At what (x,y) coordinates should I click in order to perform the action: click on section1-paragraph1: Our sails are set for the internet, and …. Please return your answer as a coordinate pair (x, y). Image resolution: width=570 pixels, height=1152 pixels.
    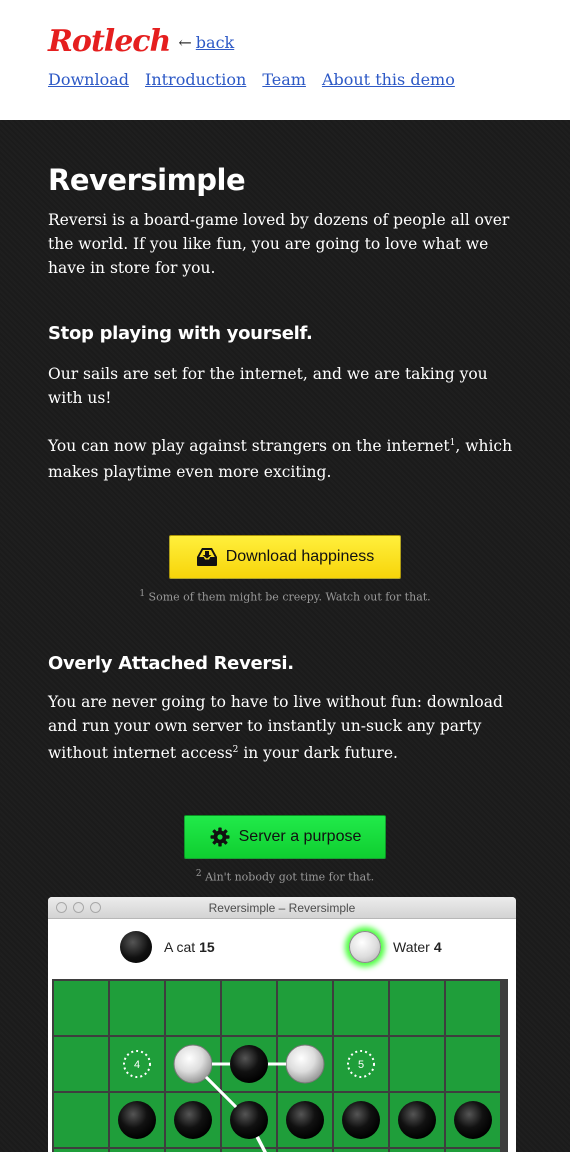
    Looking at the image, I should click on (268, 386).